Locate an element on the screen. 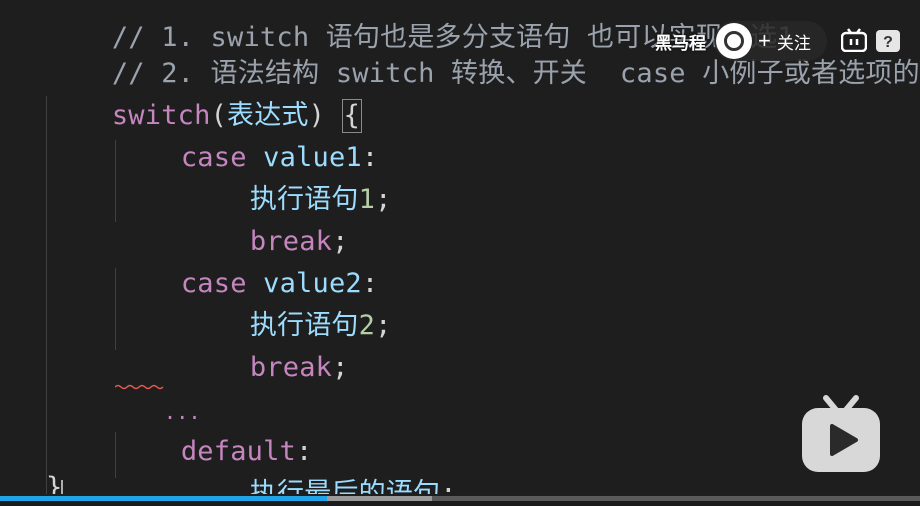 The image size is (920, 506). help-icon: ? is located at coordinates (888, 41).